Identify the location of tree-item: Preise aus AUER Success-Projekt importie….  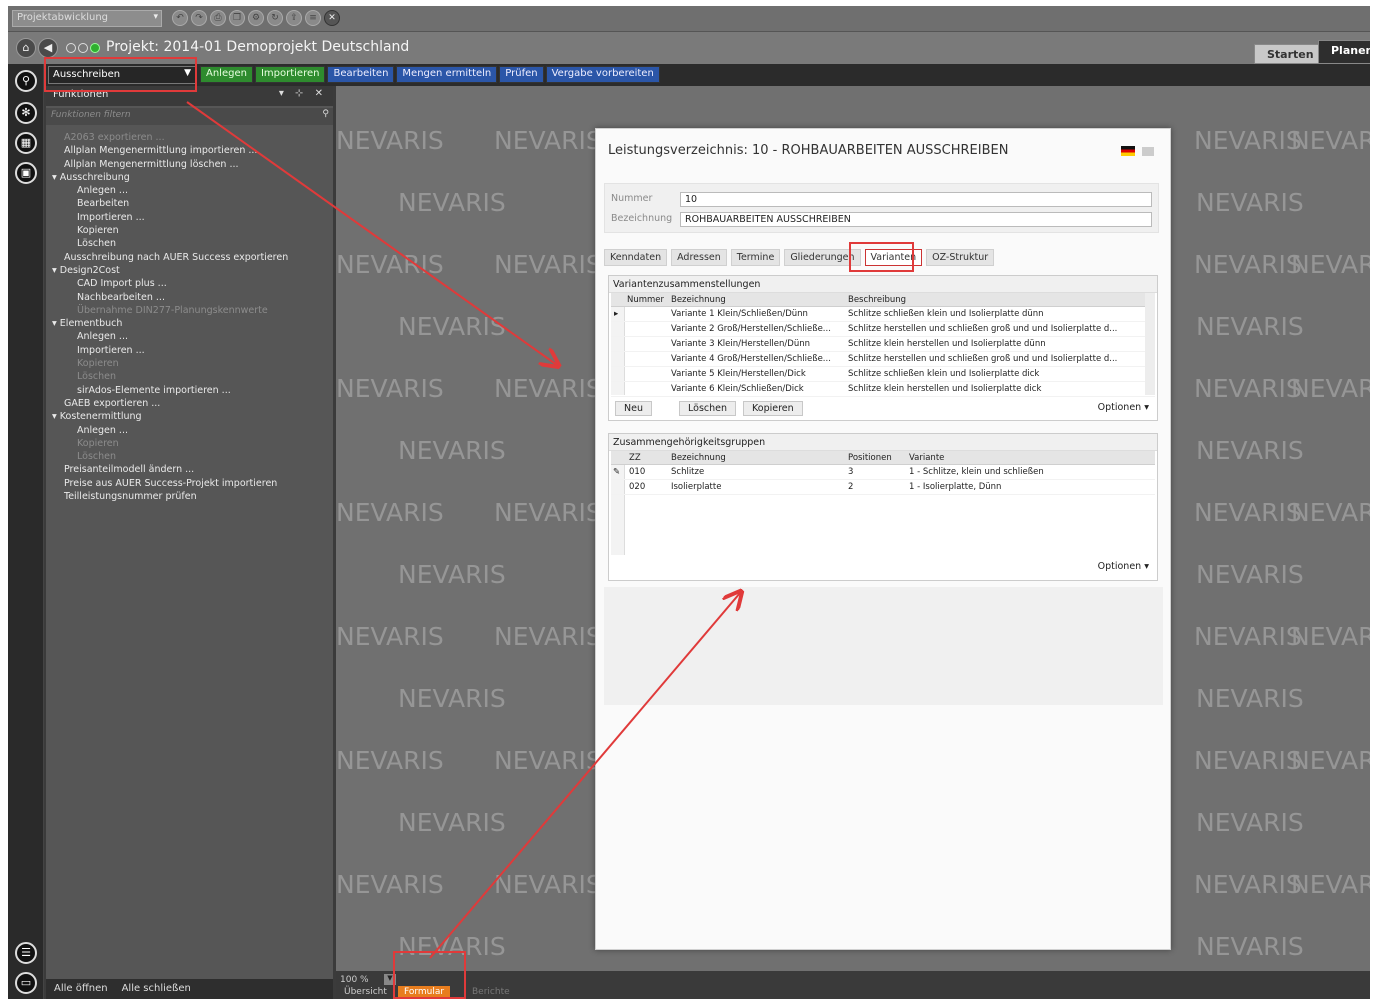
(189, 483).